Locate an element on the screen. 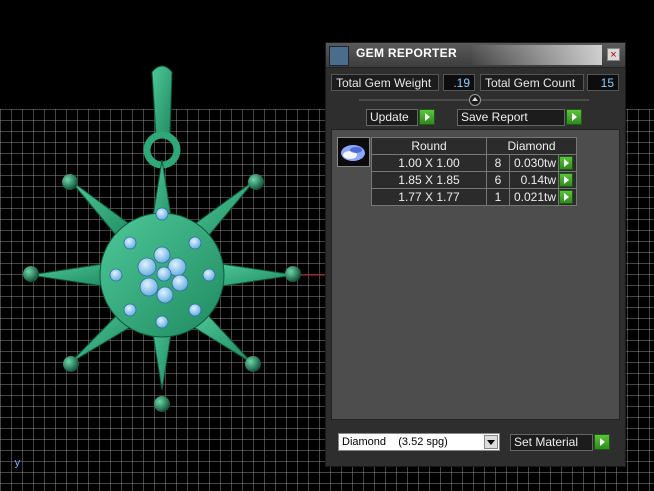 Image resolution: width=654 pixels, height=491 pixels. title-bar: GEM REPORTER × is located at coordinates (475, 55).